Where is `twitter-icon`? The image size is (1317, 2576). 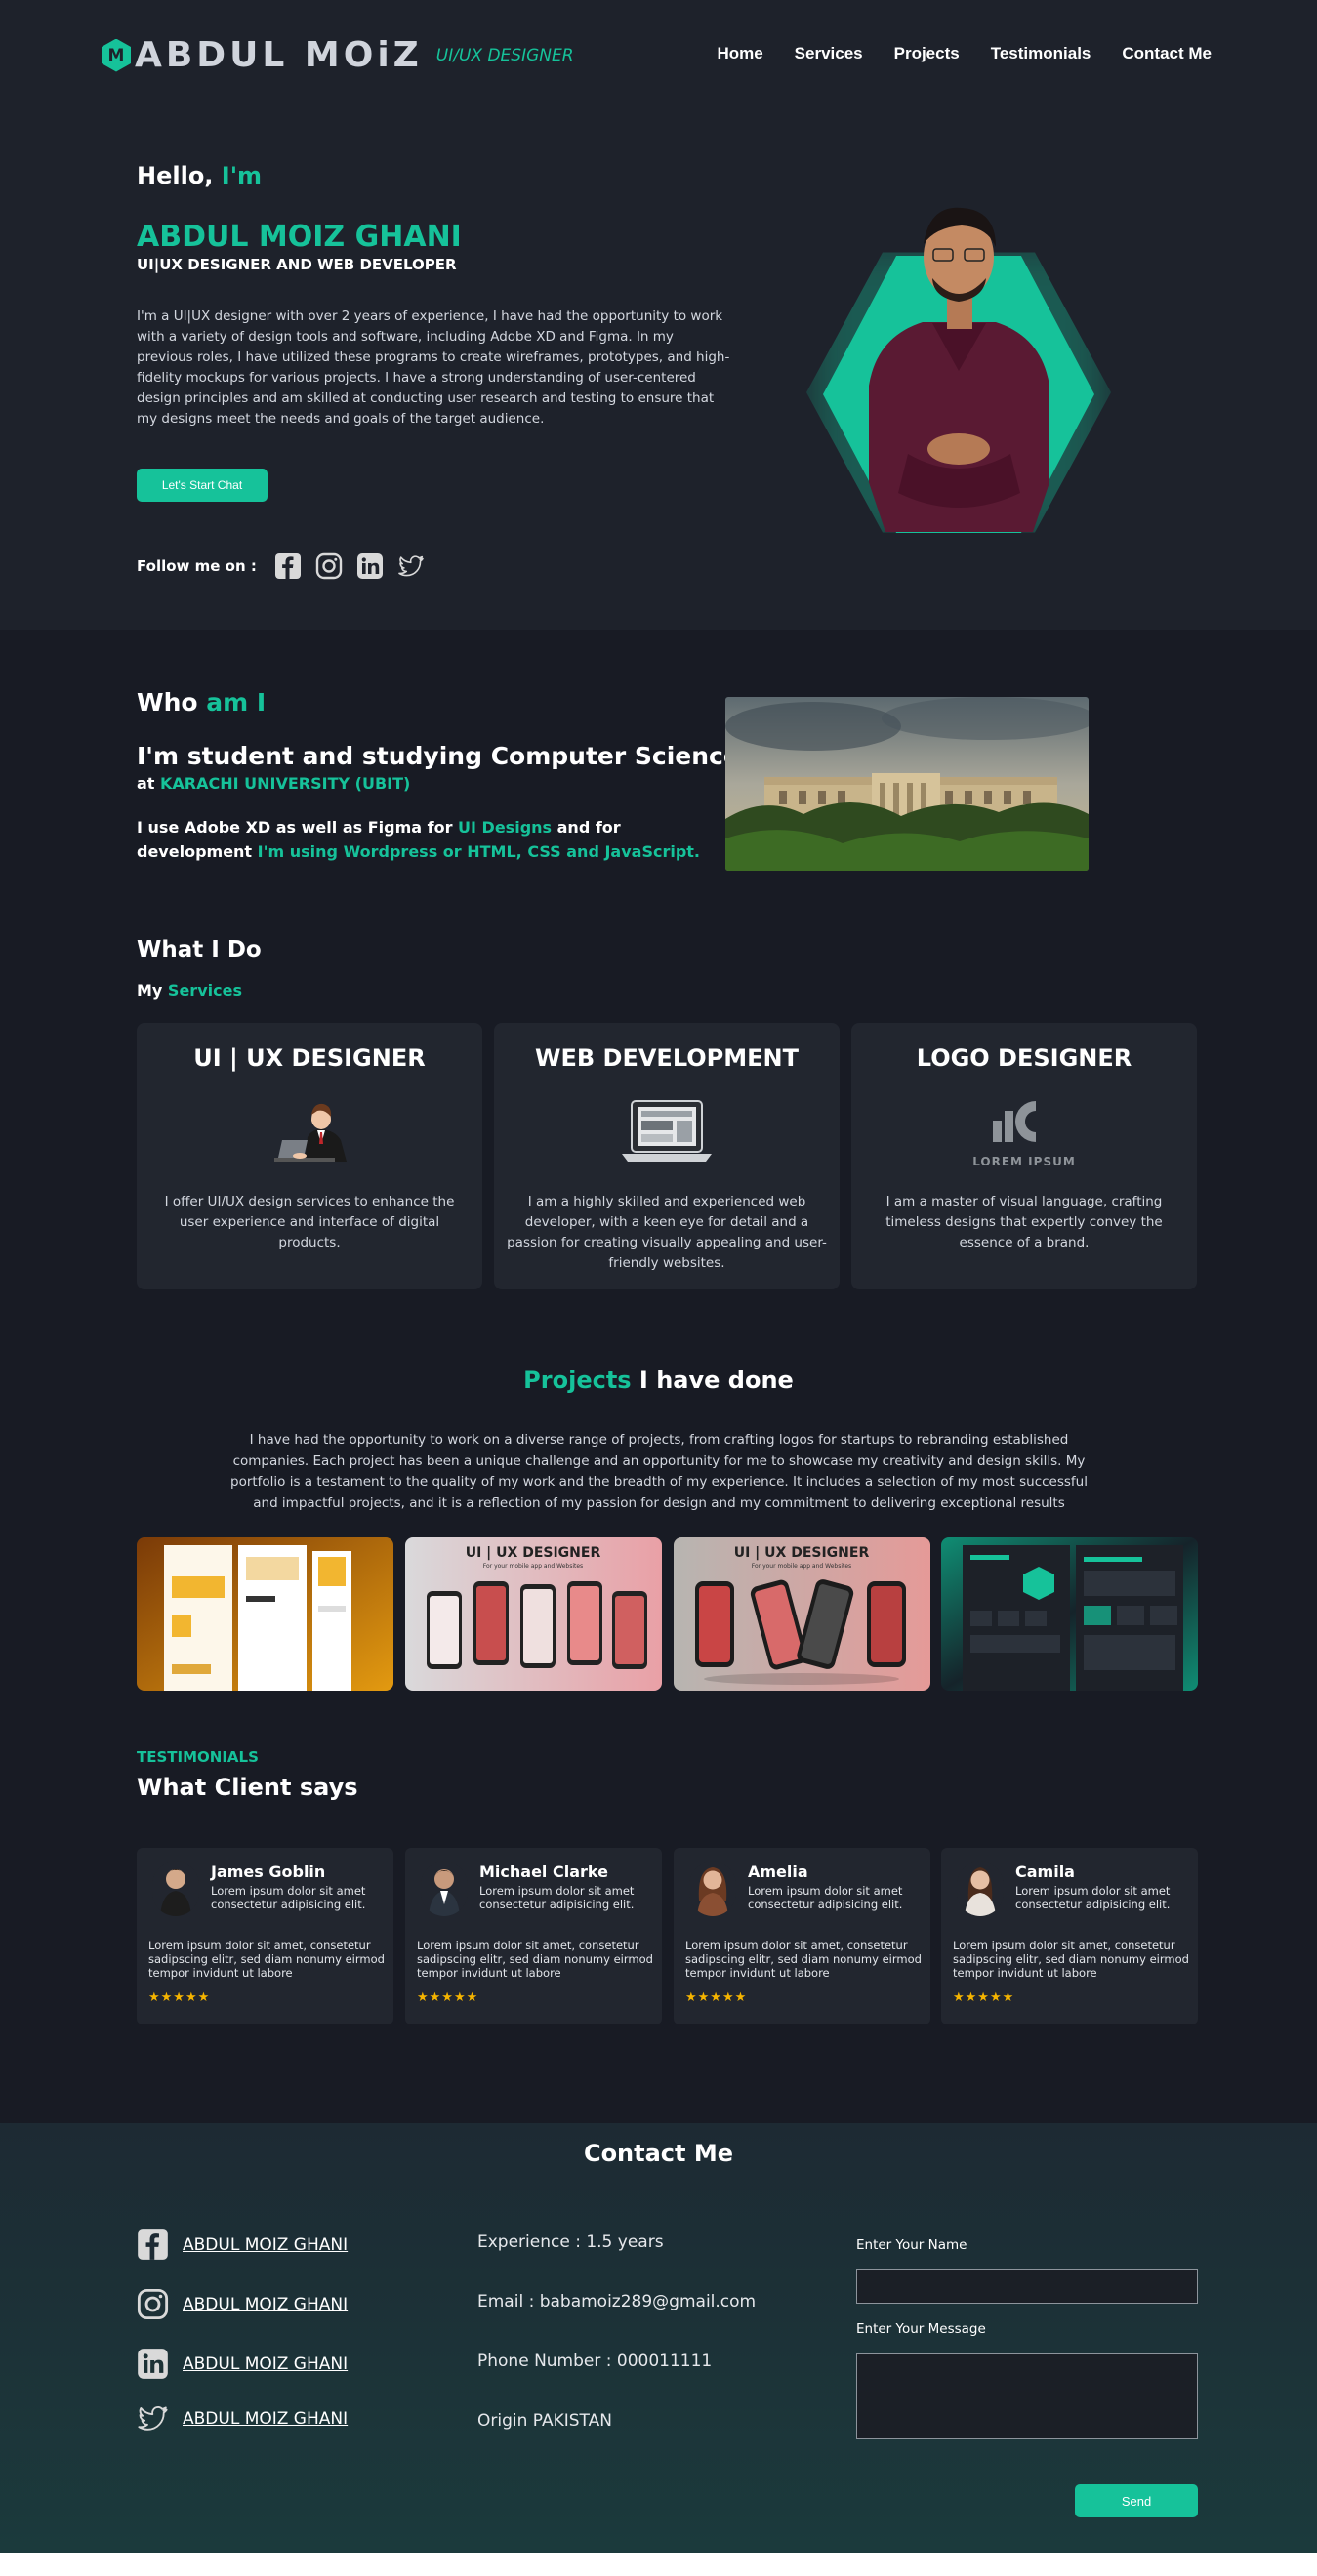
twitter-icon is located at coordinates (411, 566).